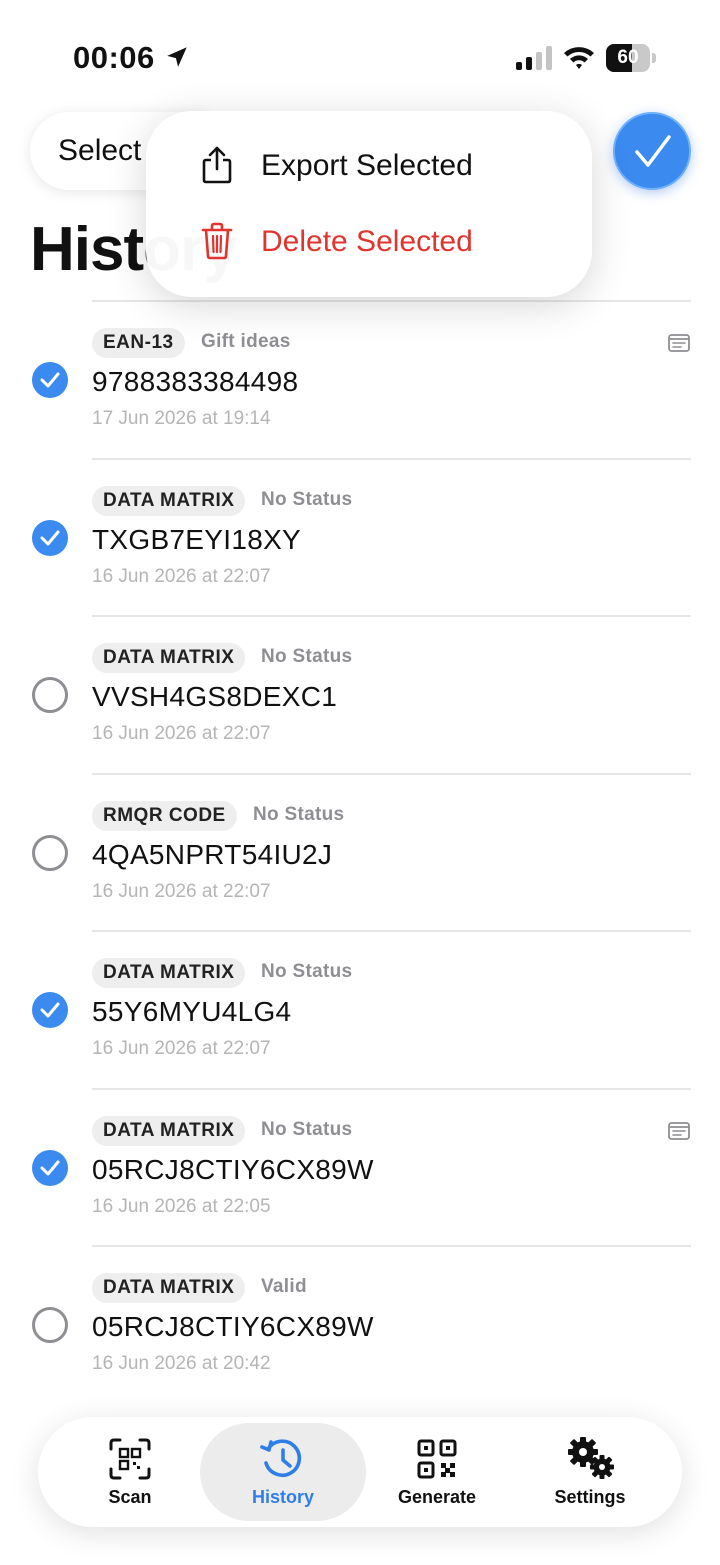 The height and width of the screenshot is (1565, 720). I want to click on scan-date: 16 Jun 2026 at 20:42, so click(181, 1363).